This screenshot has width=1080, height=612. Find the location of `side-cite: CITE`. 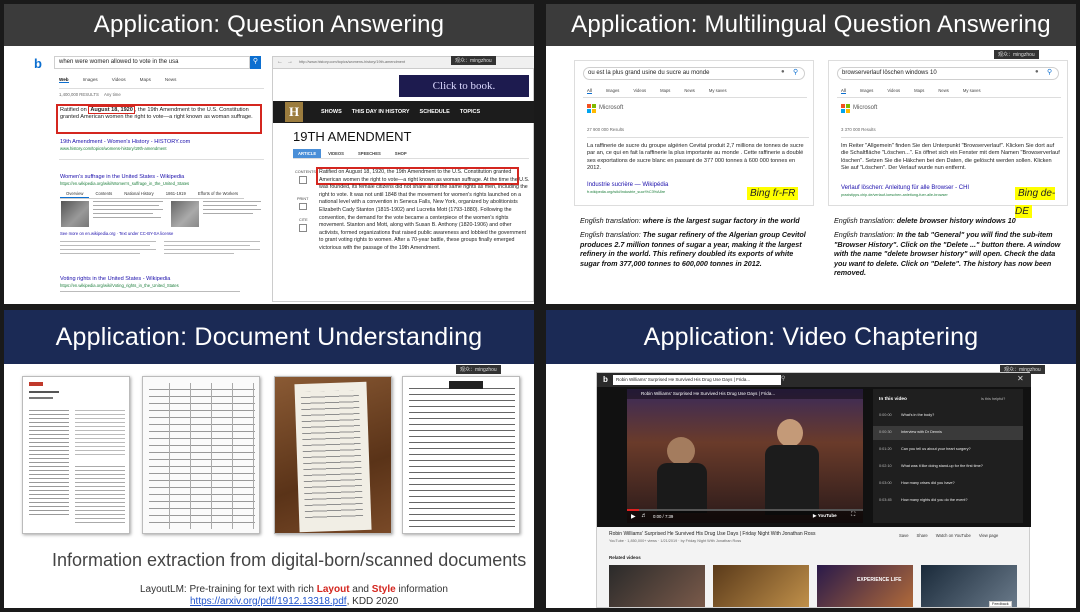

side-cite: CITE is located at coordinates (303, 220).